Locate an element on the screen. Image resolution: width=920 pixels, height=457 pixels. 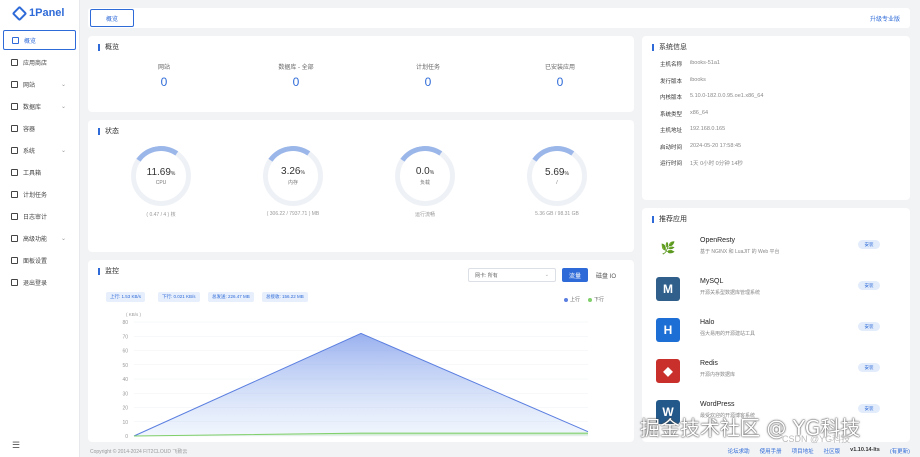
overview-stat: 已安装应用 0 is located at coordinates (560, 75).